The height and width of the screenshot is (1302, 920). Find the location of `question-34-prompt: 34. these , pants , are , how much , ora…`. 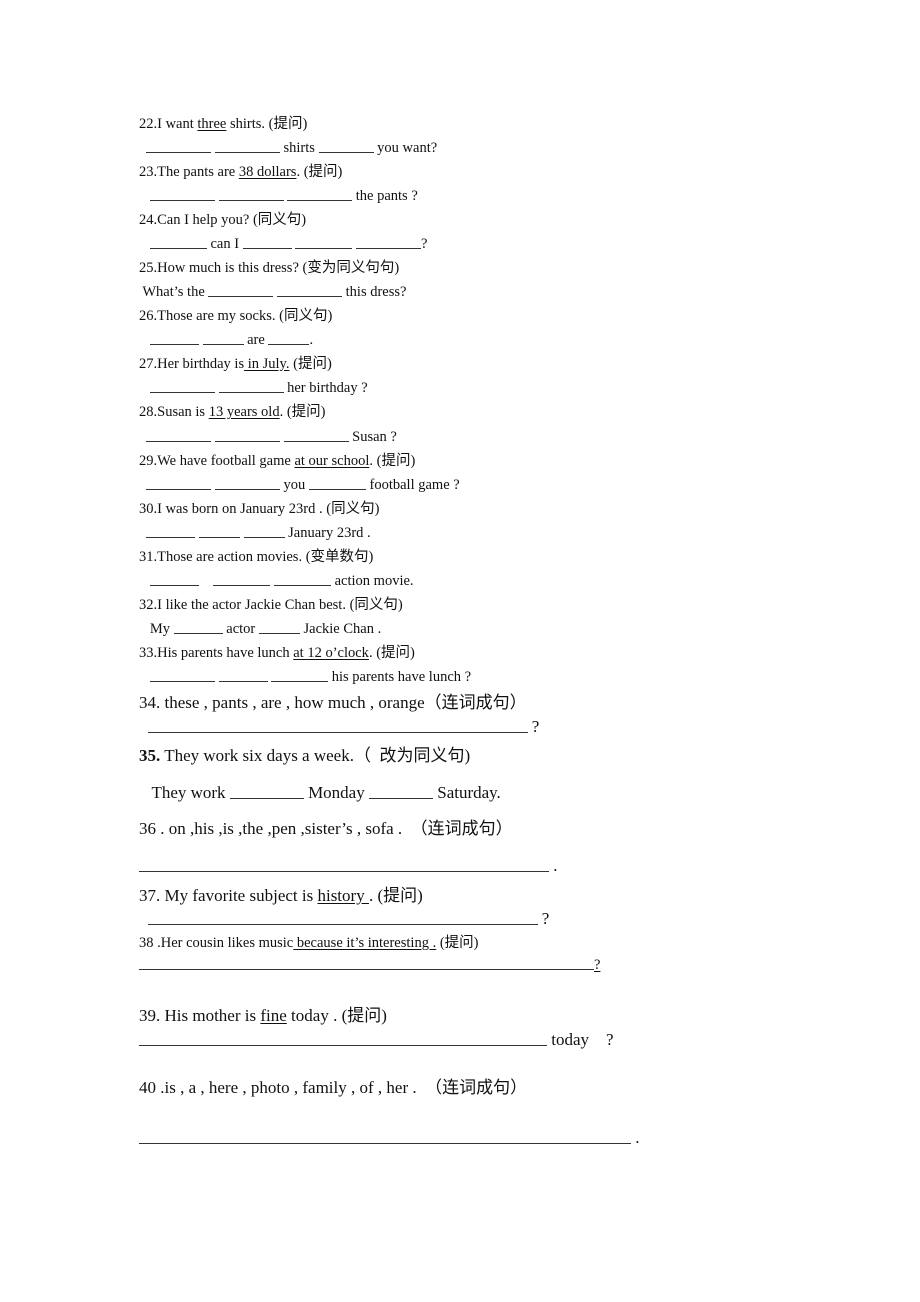

question-34-prompt: 34. these , pants , are , how much , ora… is located at coordinates (333, 702).